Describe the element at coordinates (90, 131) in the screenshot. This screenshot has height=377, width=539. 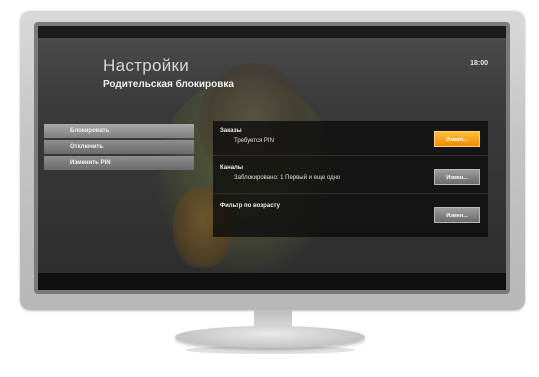
I see `menu-item-label: Блокировать` at that location.